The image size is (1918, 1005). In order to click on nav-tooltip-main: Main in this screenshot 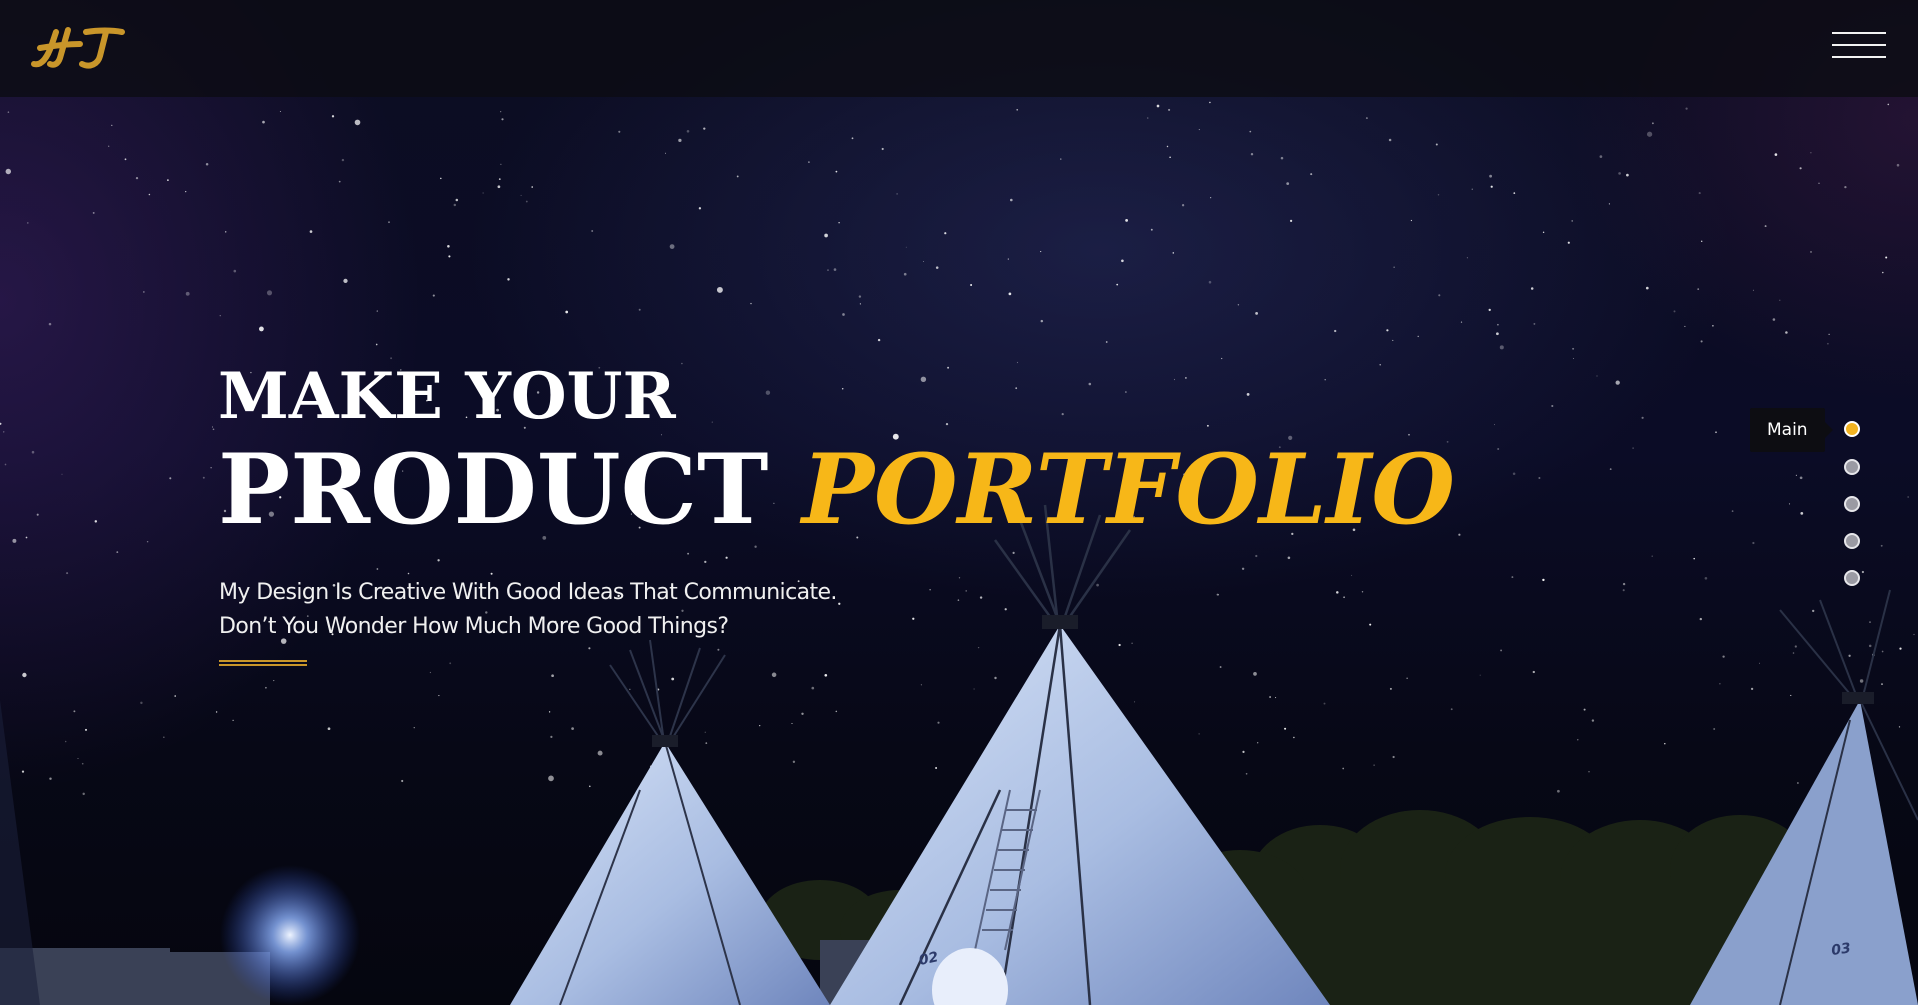, I will do `click(1791, 430)`.